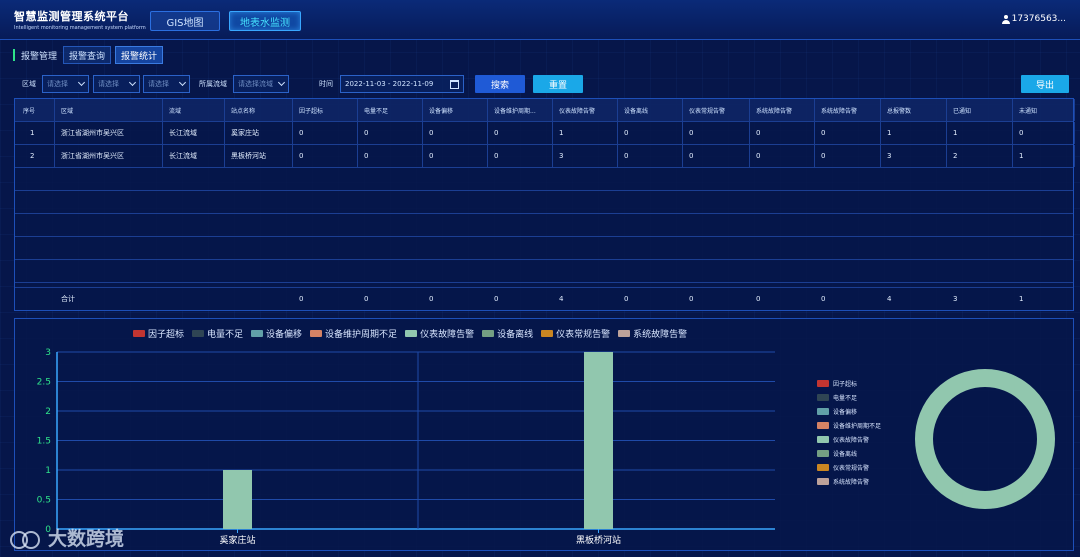 Image resolution: width=1080 pixels, height=557 pixels. I want to click on total-cell: 合计, so click(68, 299).